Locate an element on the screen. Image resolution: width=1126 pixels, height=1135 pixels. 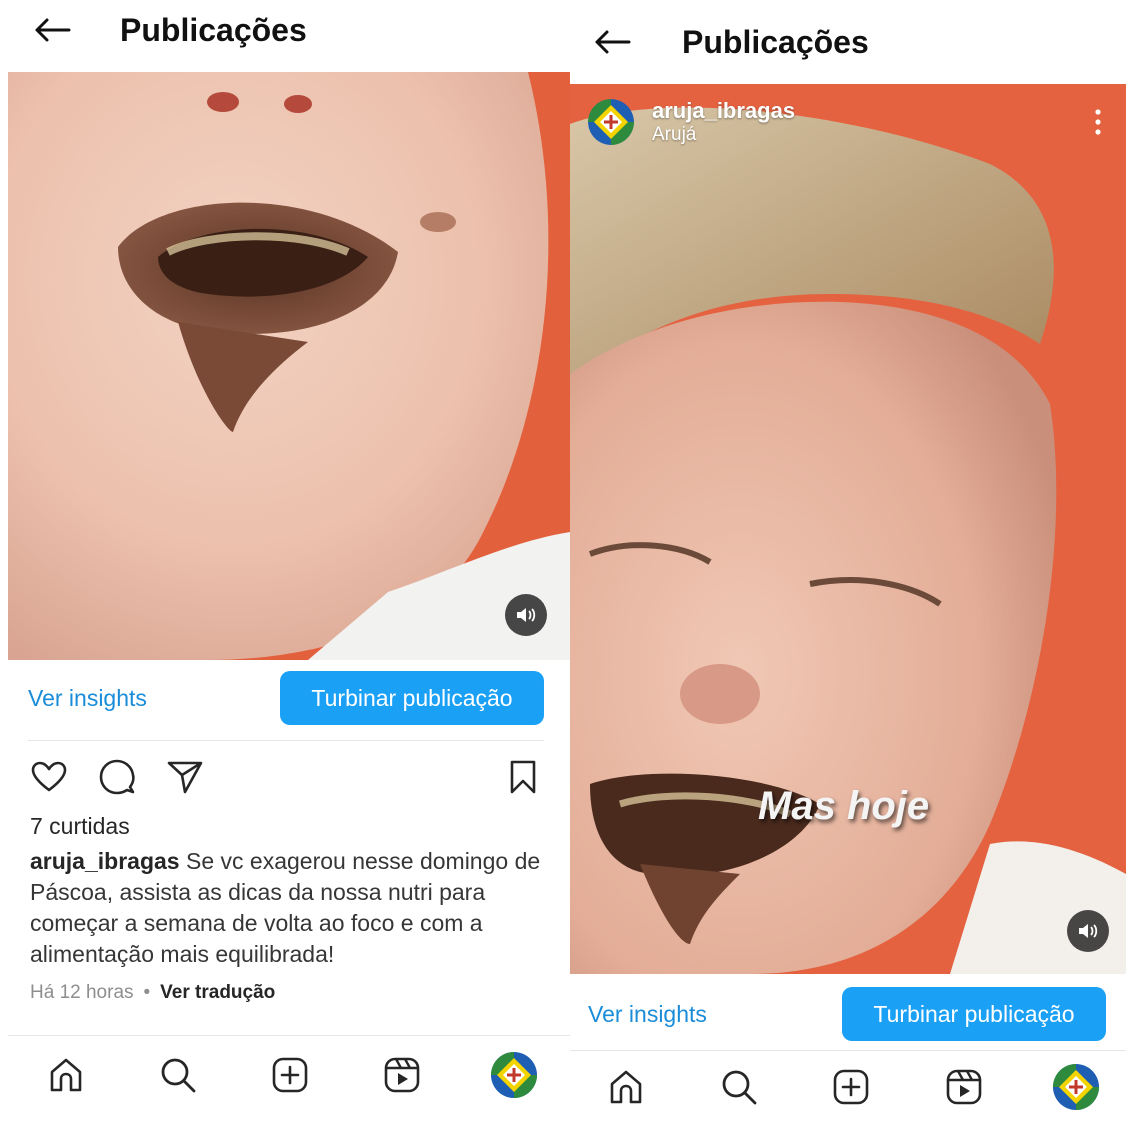
more-options-icon is located at coordinates (1098, 122).